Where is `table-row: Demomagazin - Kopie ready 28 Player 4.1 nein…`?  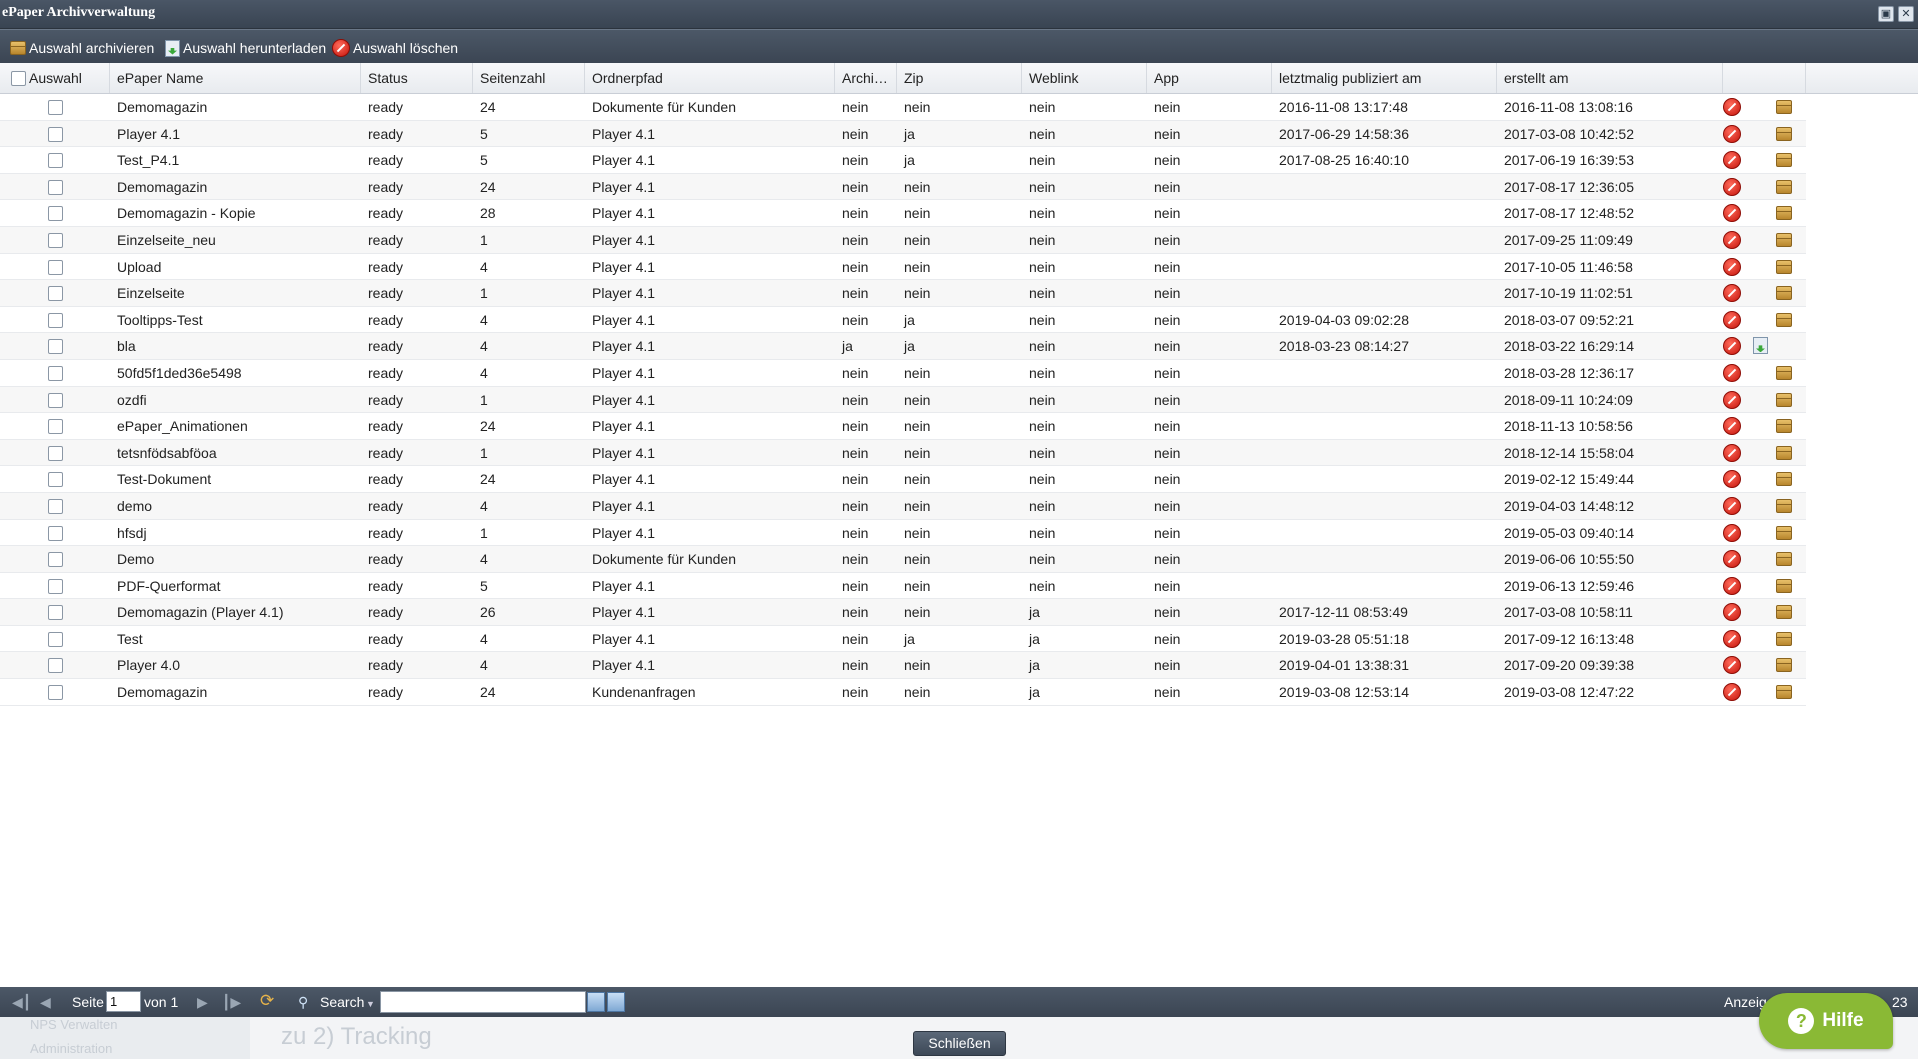
table-row: Demomagazin - Kopie ready 28 Player 4.1 nein… is located at coordinates (903, 213).